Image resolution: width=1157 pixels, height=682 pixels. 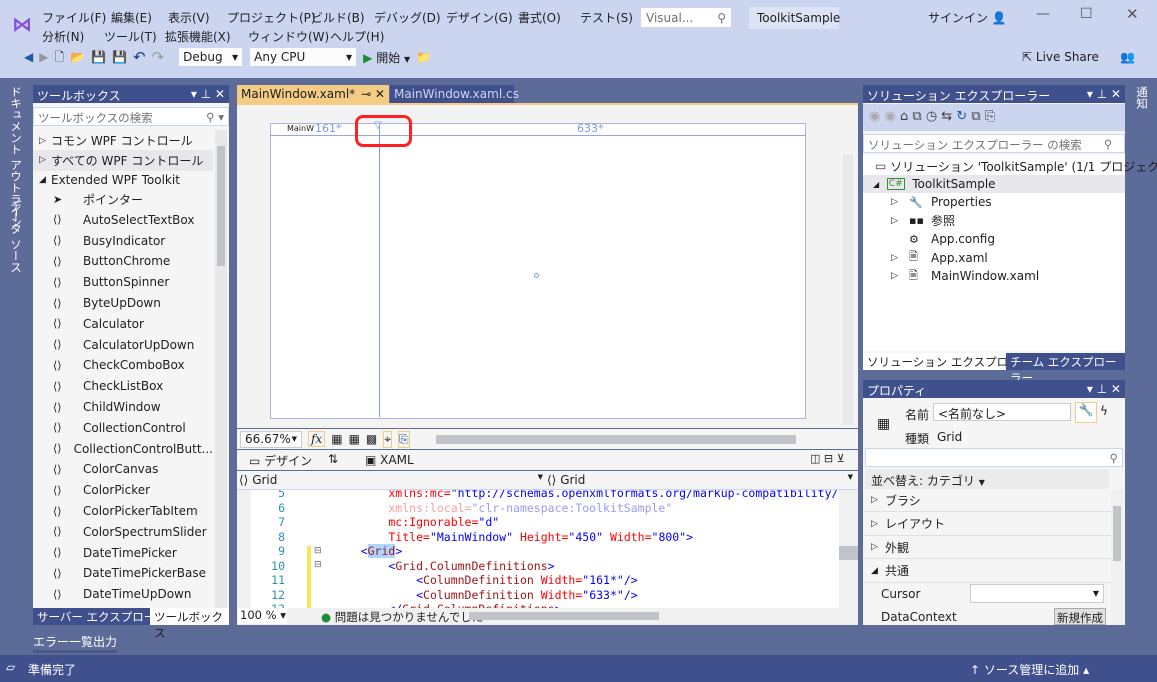 What do you see at coordinates (454, 94) in the screenshot?
I see `tab-mainwindow-xaml-cs: MainWindow.xaml.cs` at bounding box center [454, 94].